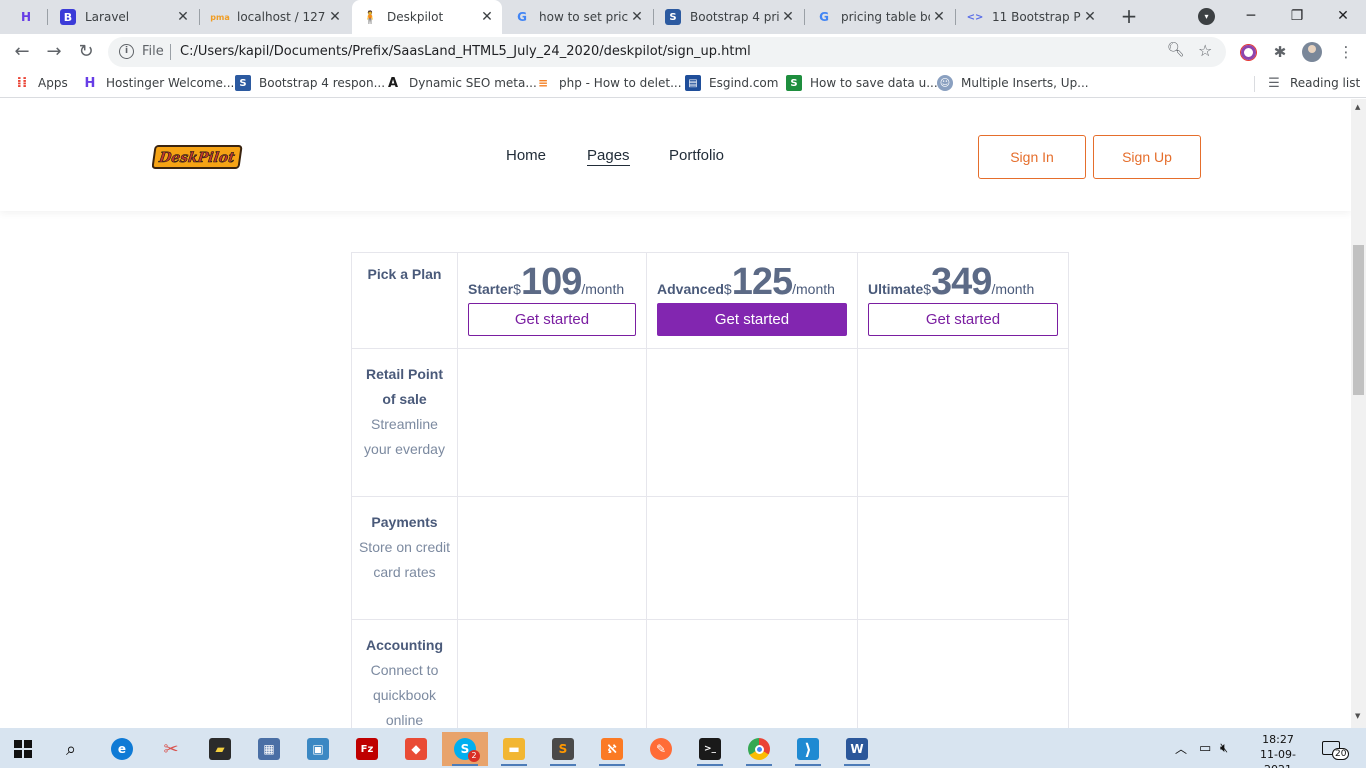 The width and height of the screenshot is (1366, 768). I want to click on plan-period: /month, so click(603, 289).